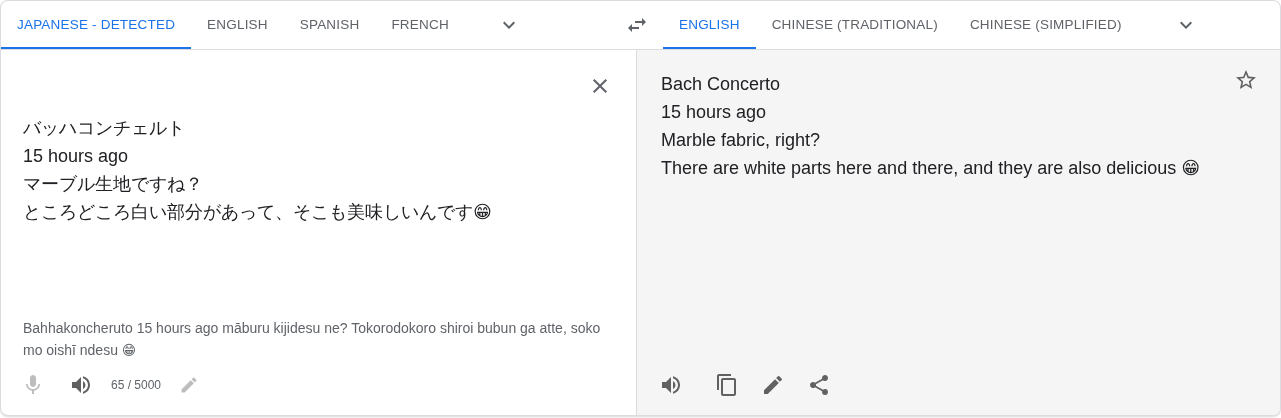 The height and width of the screenshot is (418, 1281). Describe the element at coordinates (819, 385) in the screenshot. I see `share-icon` at that location.